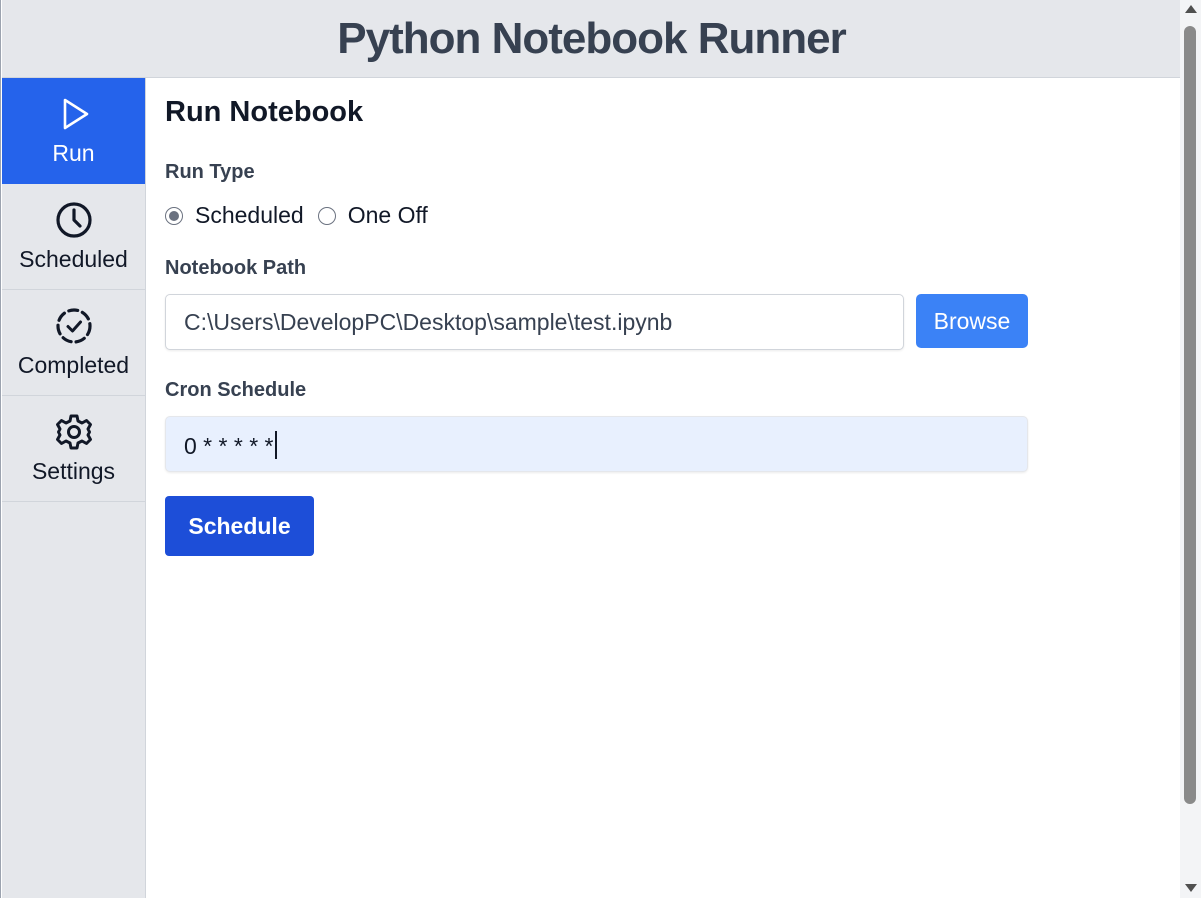  Describe the element at coordinates (73, 153) in the screenshot. I see `sidebar-item-label: Run` at that location.